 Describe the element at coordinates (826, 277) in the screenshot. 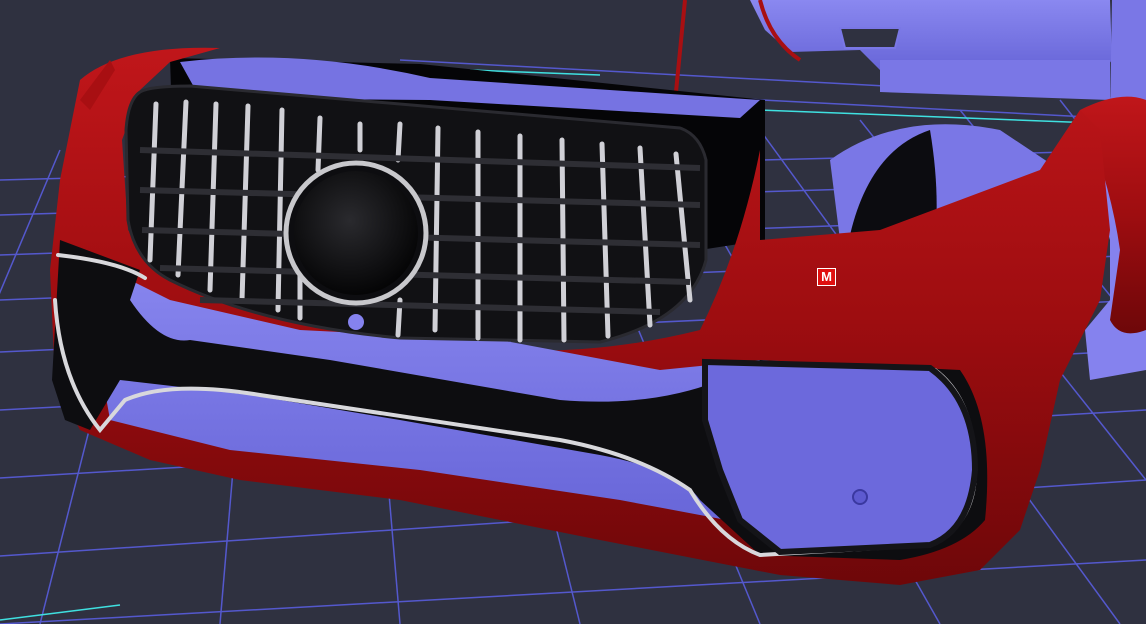

I see `marker-badge: M` at that location.